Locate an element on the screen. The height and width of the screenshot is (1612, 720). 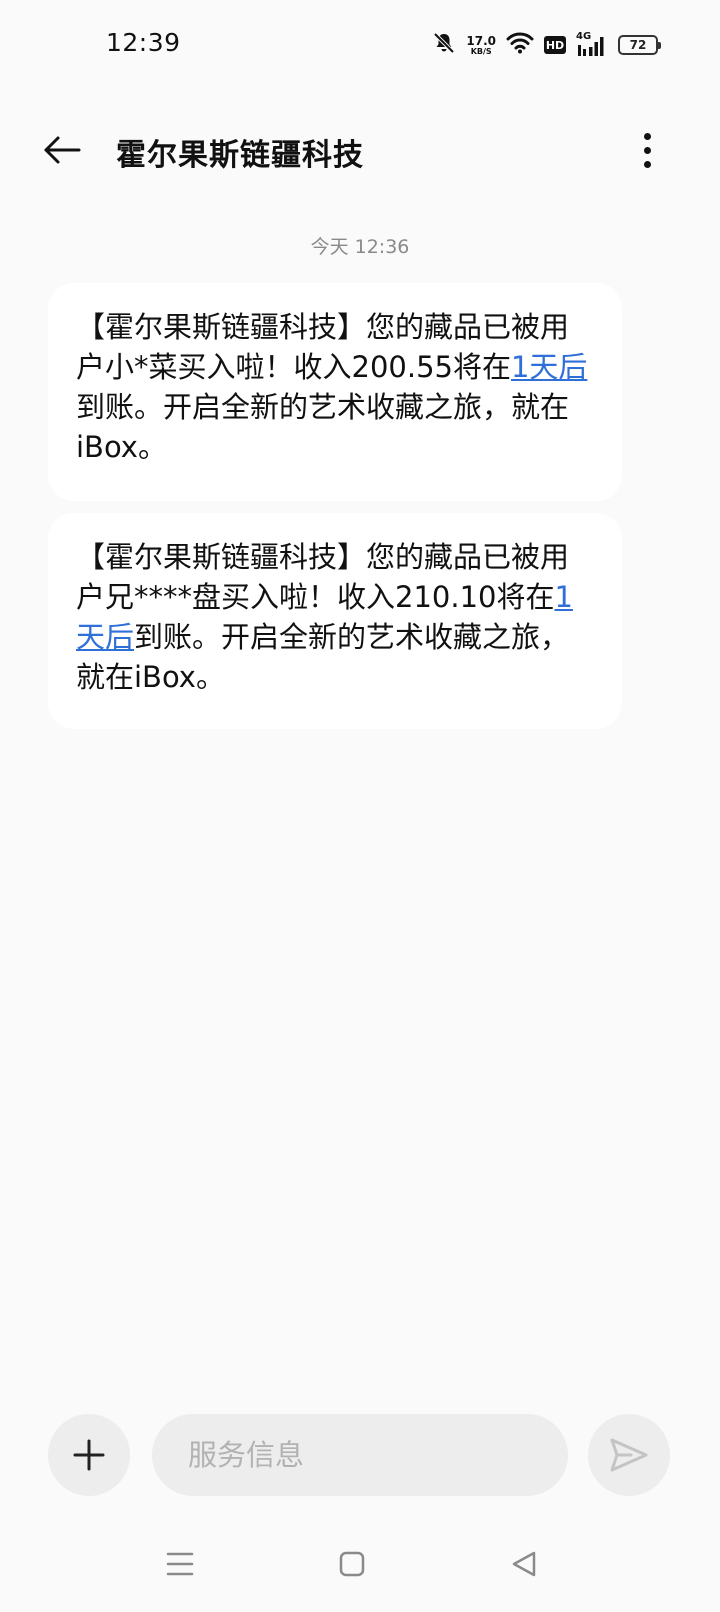
message-composer is located at coordinates (360, 1455).